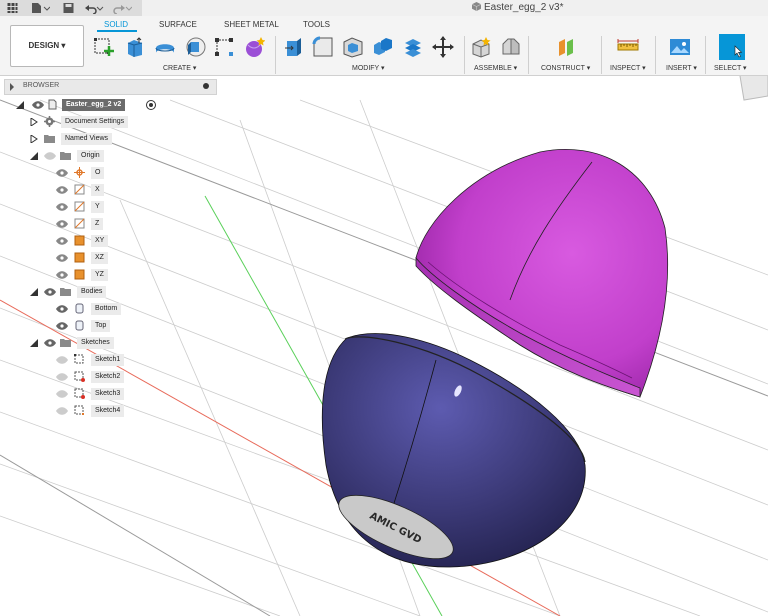 The image size is (768, 616). What do you see at coordinates (730, 68) in the screenshot?
I see `select-group-label: SELECT ▾` at bounding box center [730, 68].